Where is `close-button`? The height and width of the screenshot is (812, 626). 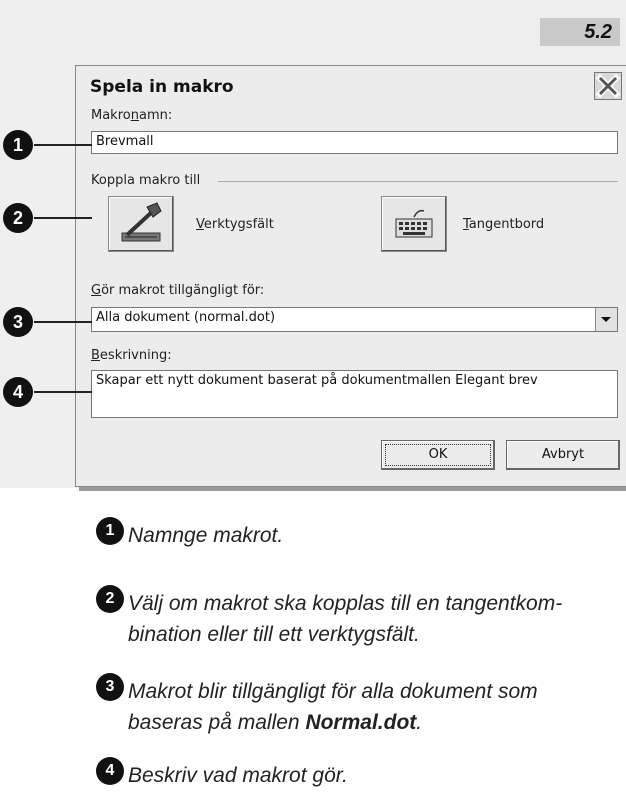 close-button is located at coordinates (608, 86).